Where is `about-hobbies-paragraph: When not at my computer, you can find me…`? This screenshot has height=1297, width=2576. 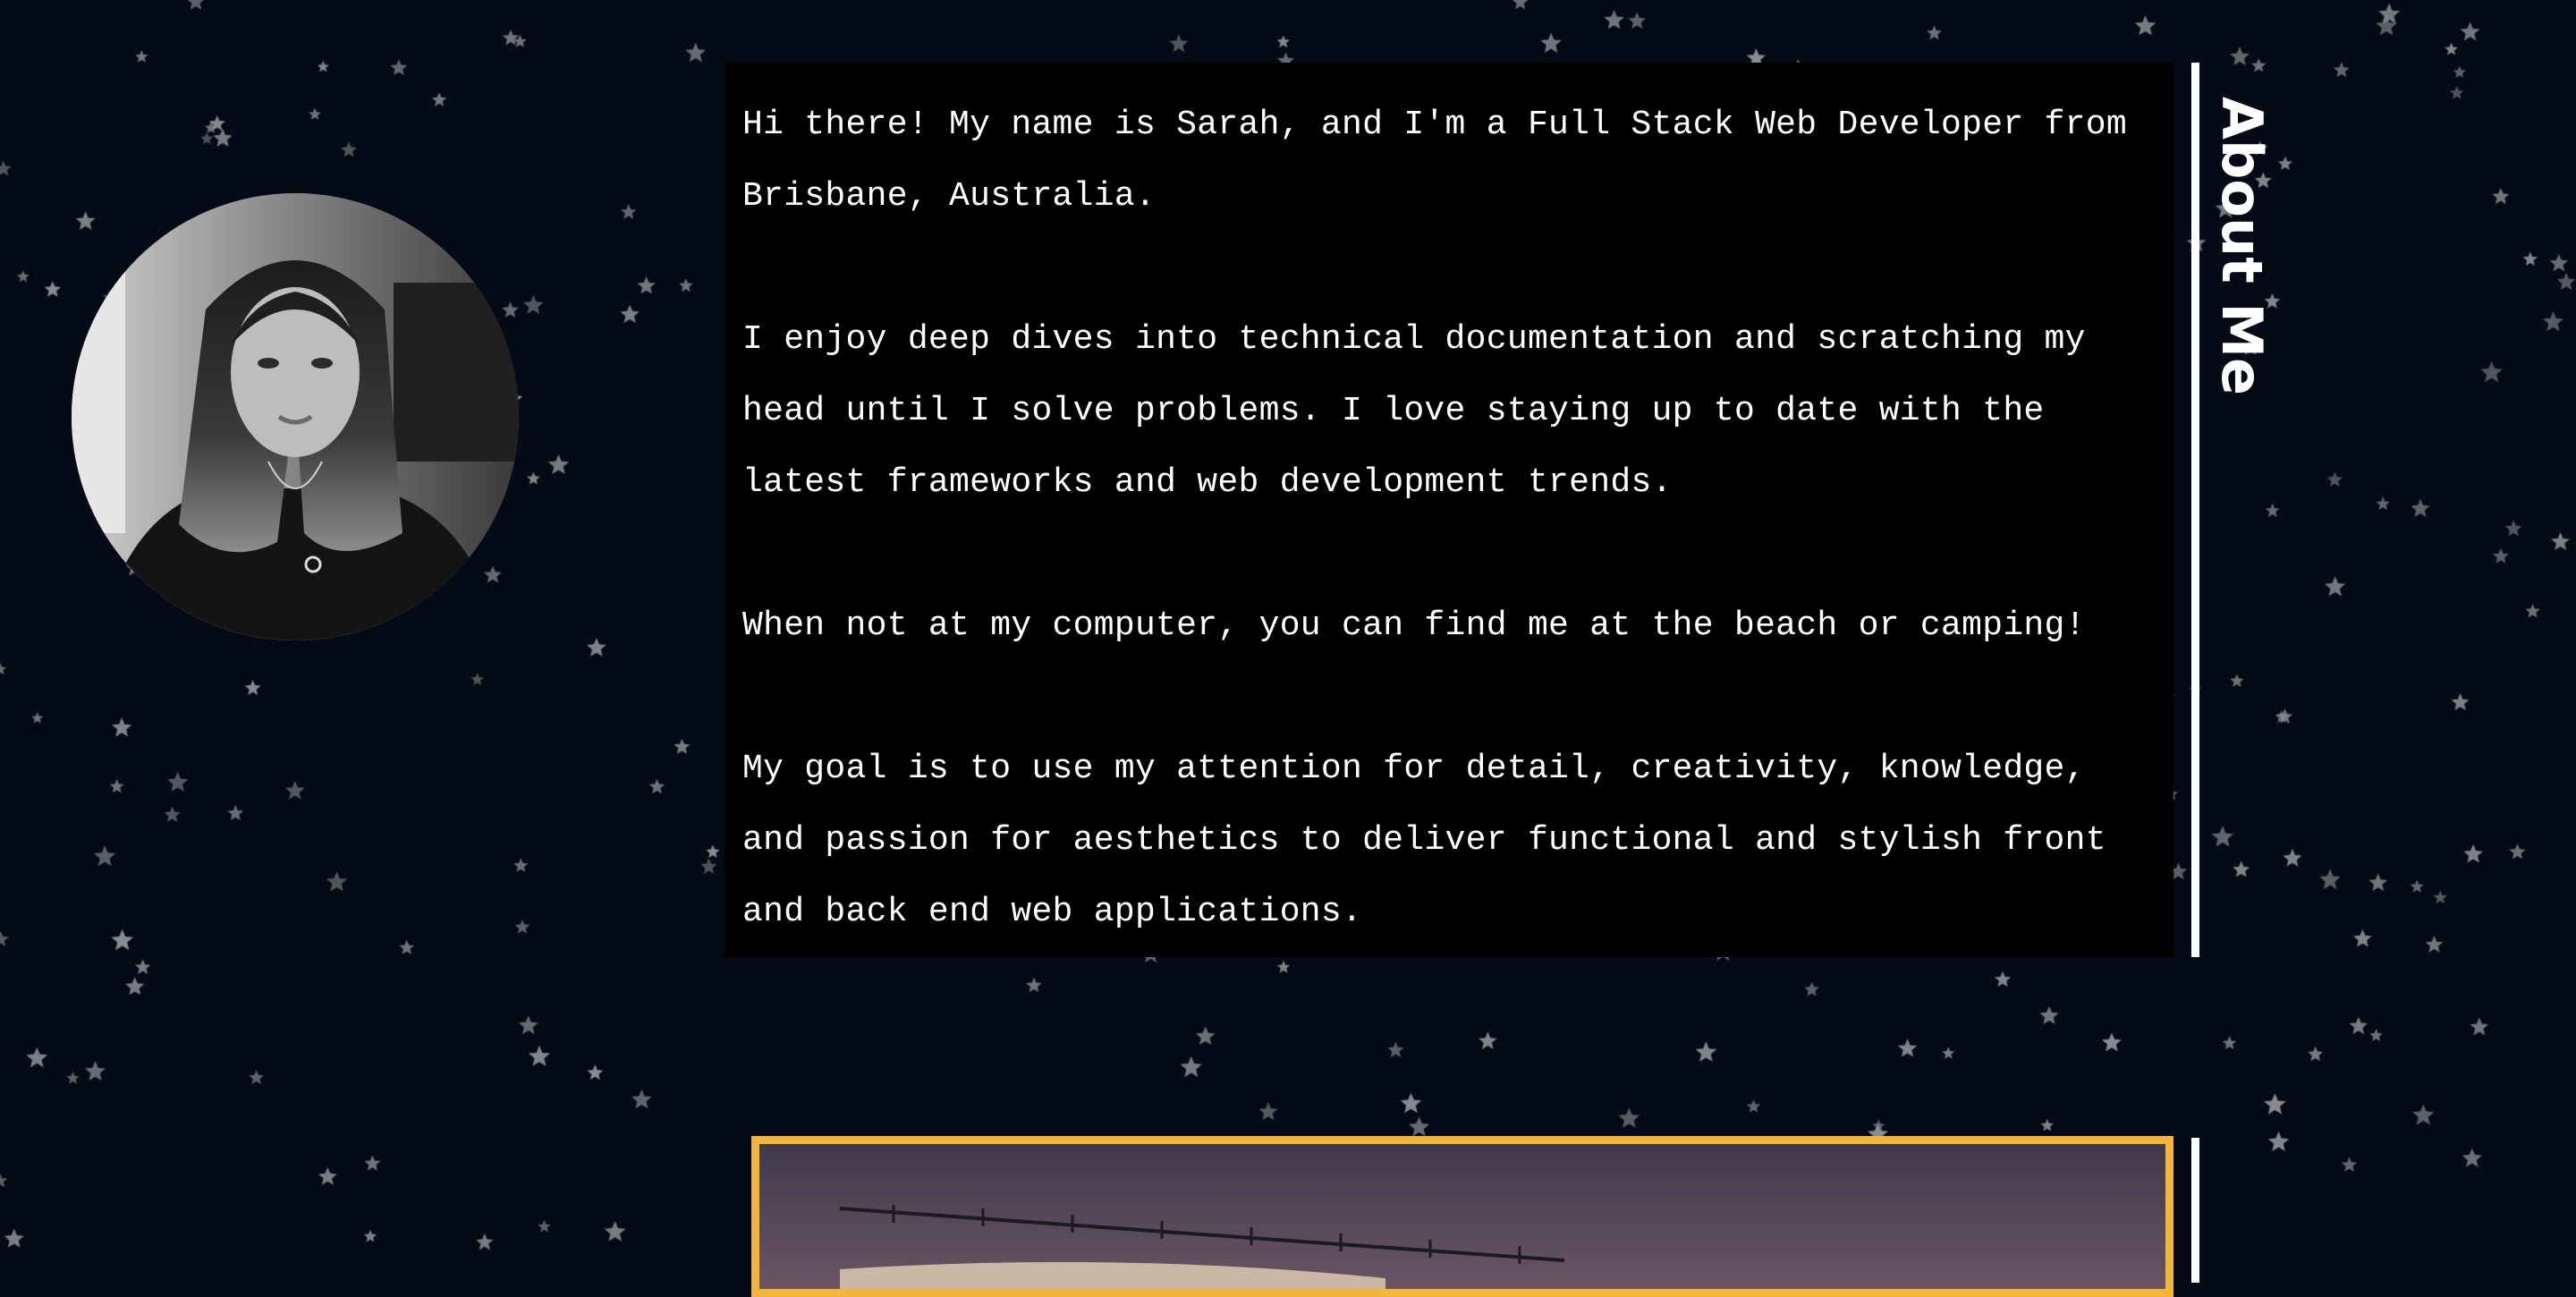
about-hobbies-paragraph: When not at my computer, you can find me… is located at coordinates (1414, 625).